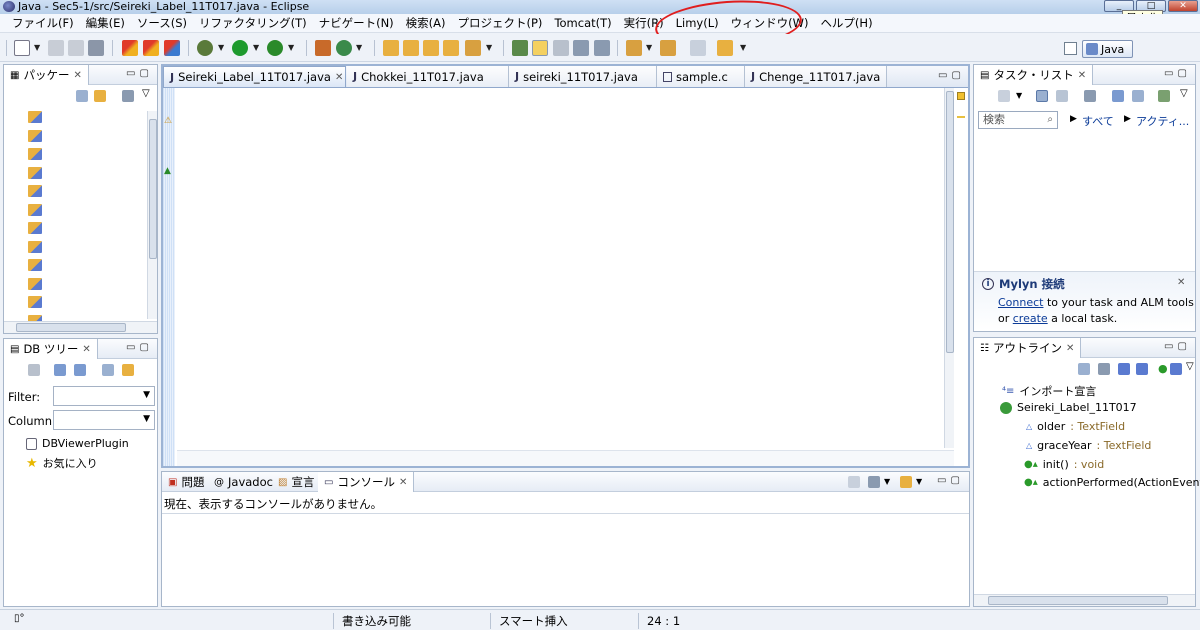 The width and height of the screenshot is (1200, 630). I want to click on new-task-icon, so click(1004, 96).